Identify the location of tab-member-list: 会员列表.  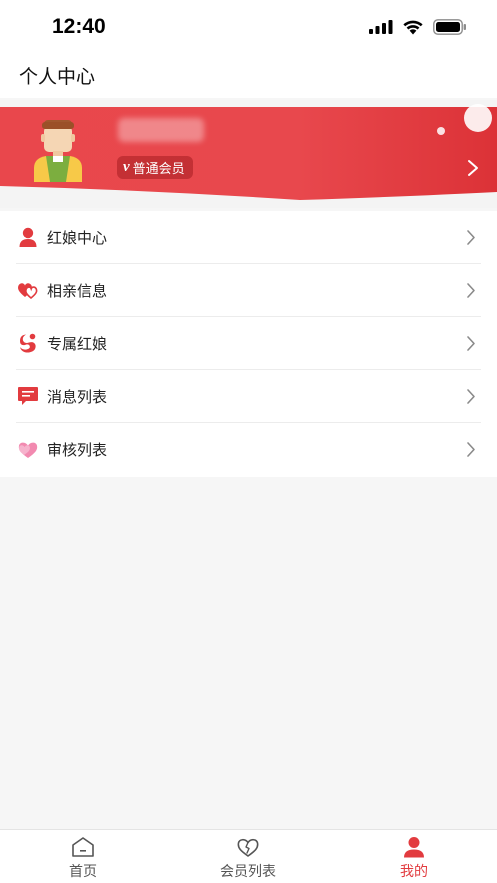
(248, 856).